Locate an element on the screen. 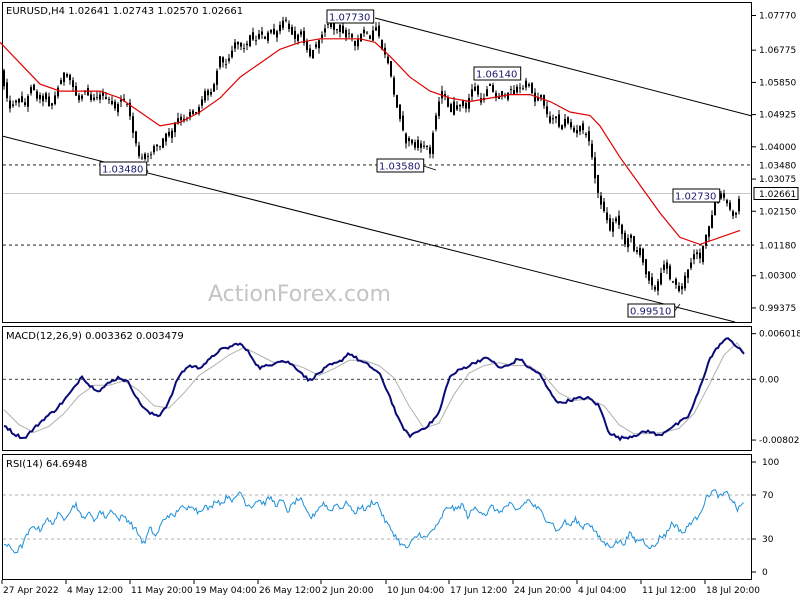 Image resolution: width=800 pixels, height=600 pixels. level-tag: 1.03480 is located at coordinates (776, 164).